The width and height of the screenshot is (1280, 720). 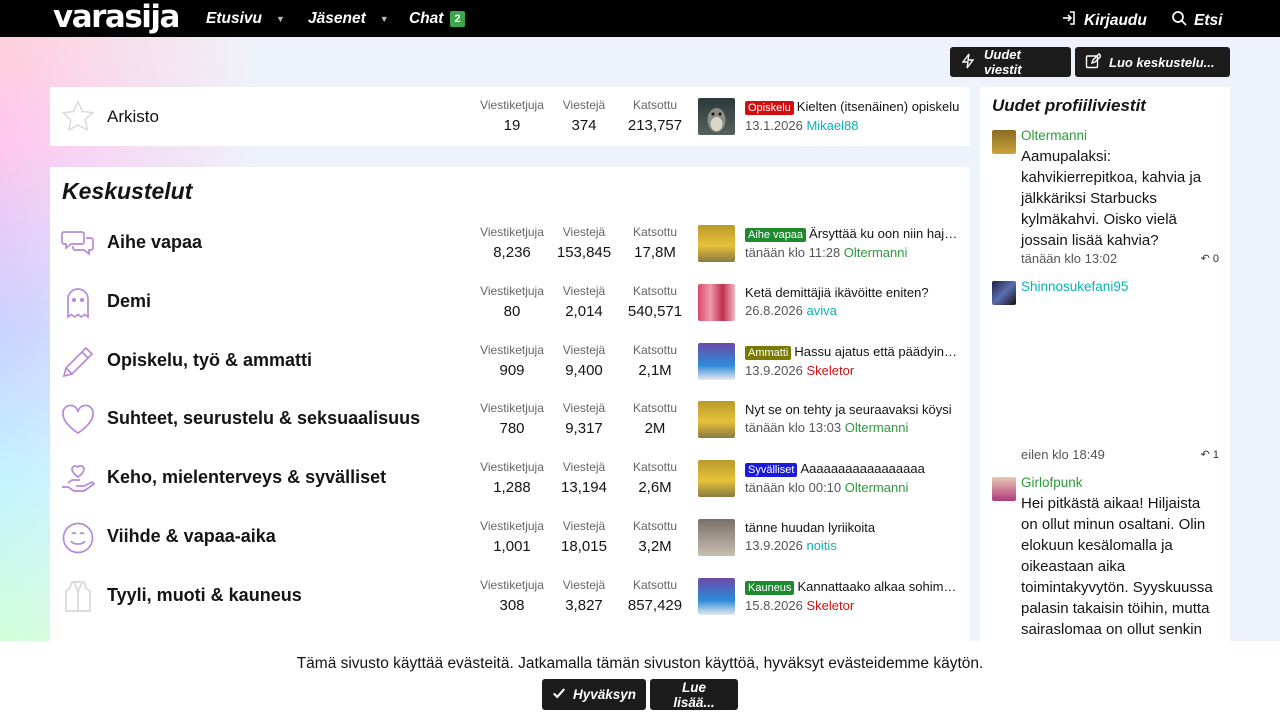 I want to click on stat-value: 19, so click(x=512, y=125).